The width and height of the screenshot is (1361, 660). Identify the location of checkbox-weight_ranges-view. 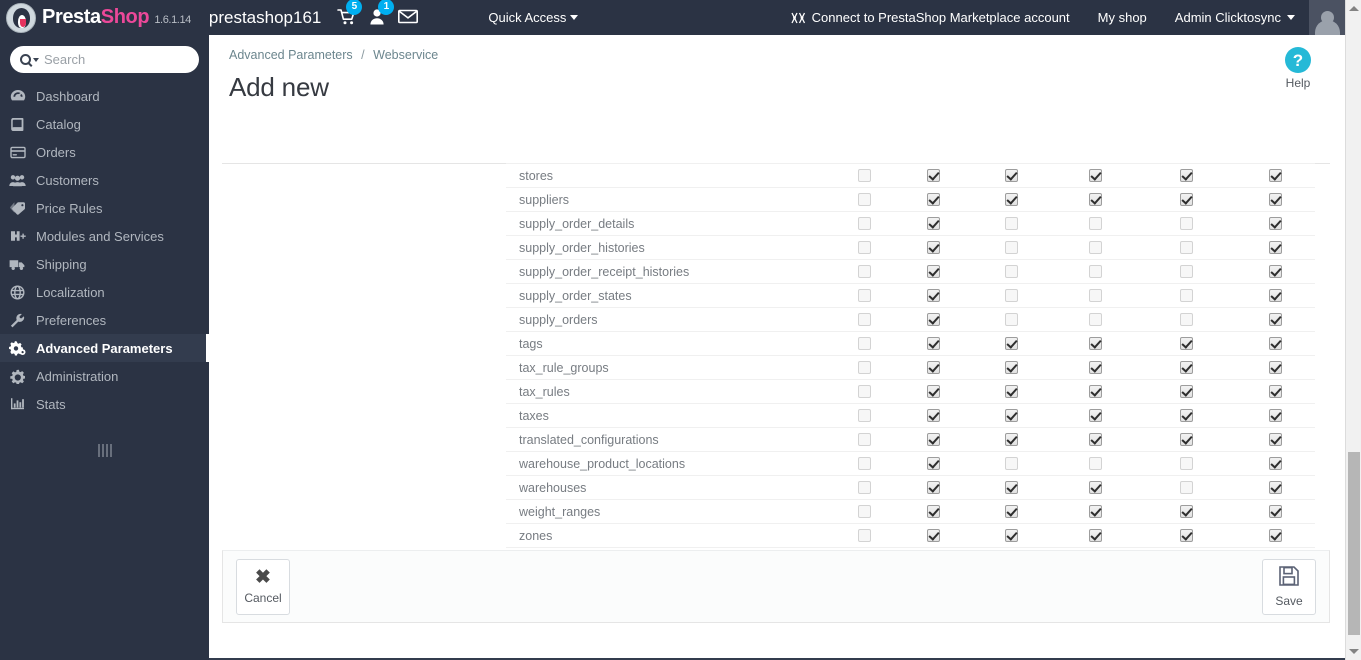
(934, 511).